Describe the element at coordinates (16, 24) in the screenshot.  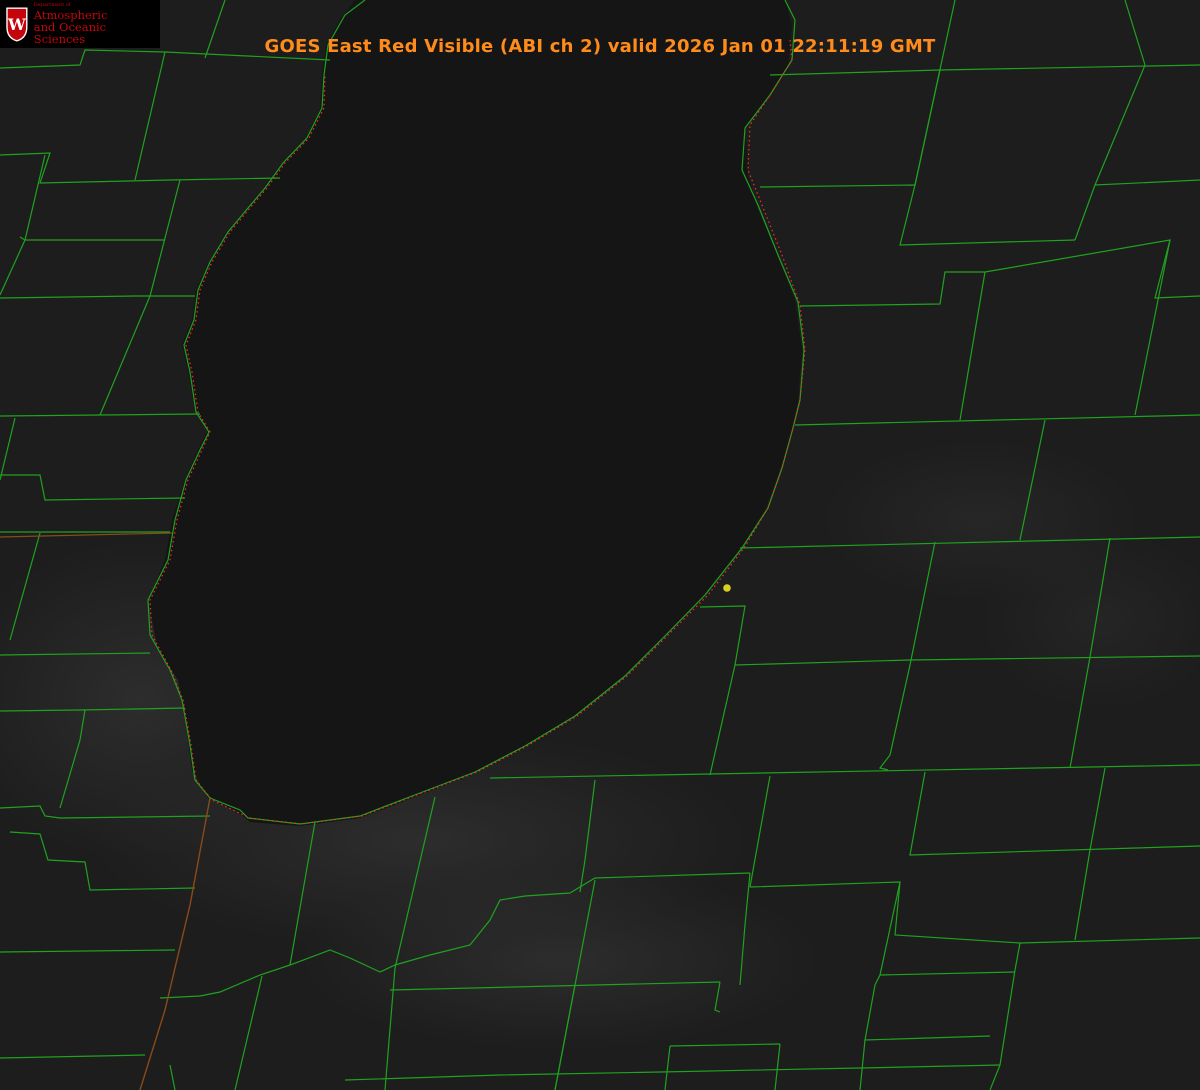
I see `svg-text: W` at that location.